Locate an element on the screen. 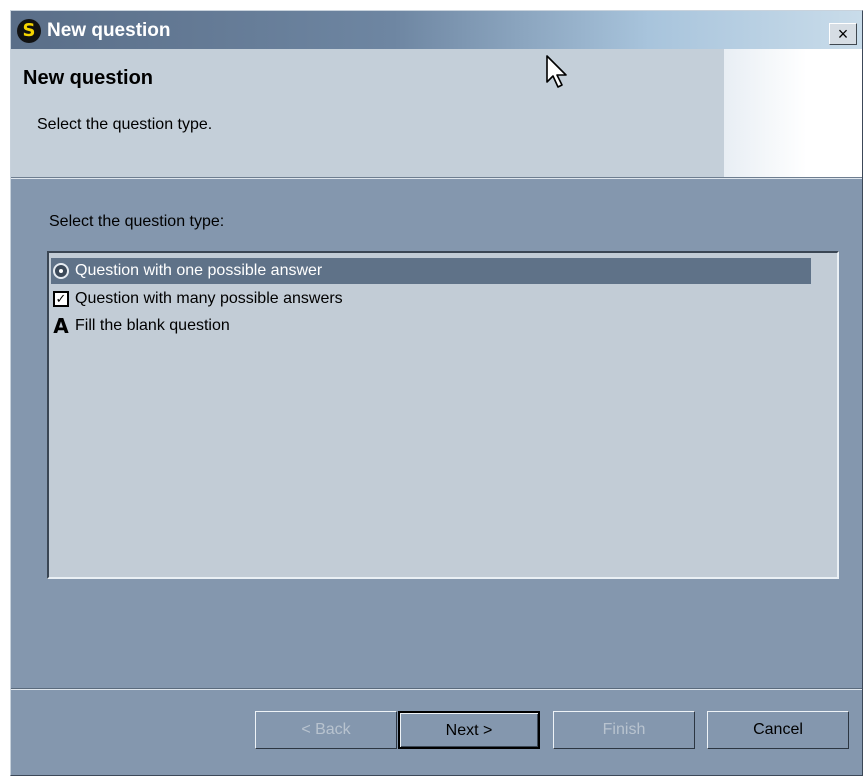  list-item-label: Fill the blank question is located at coordinates (152, 325).